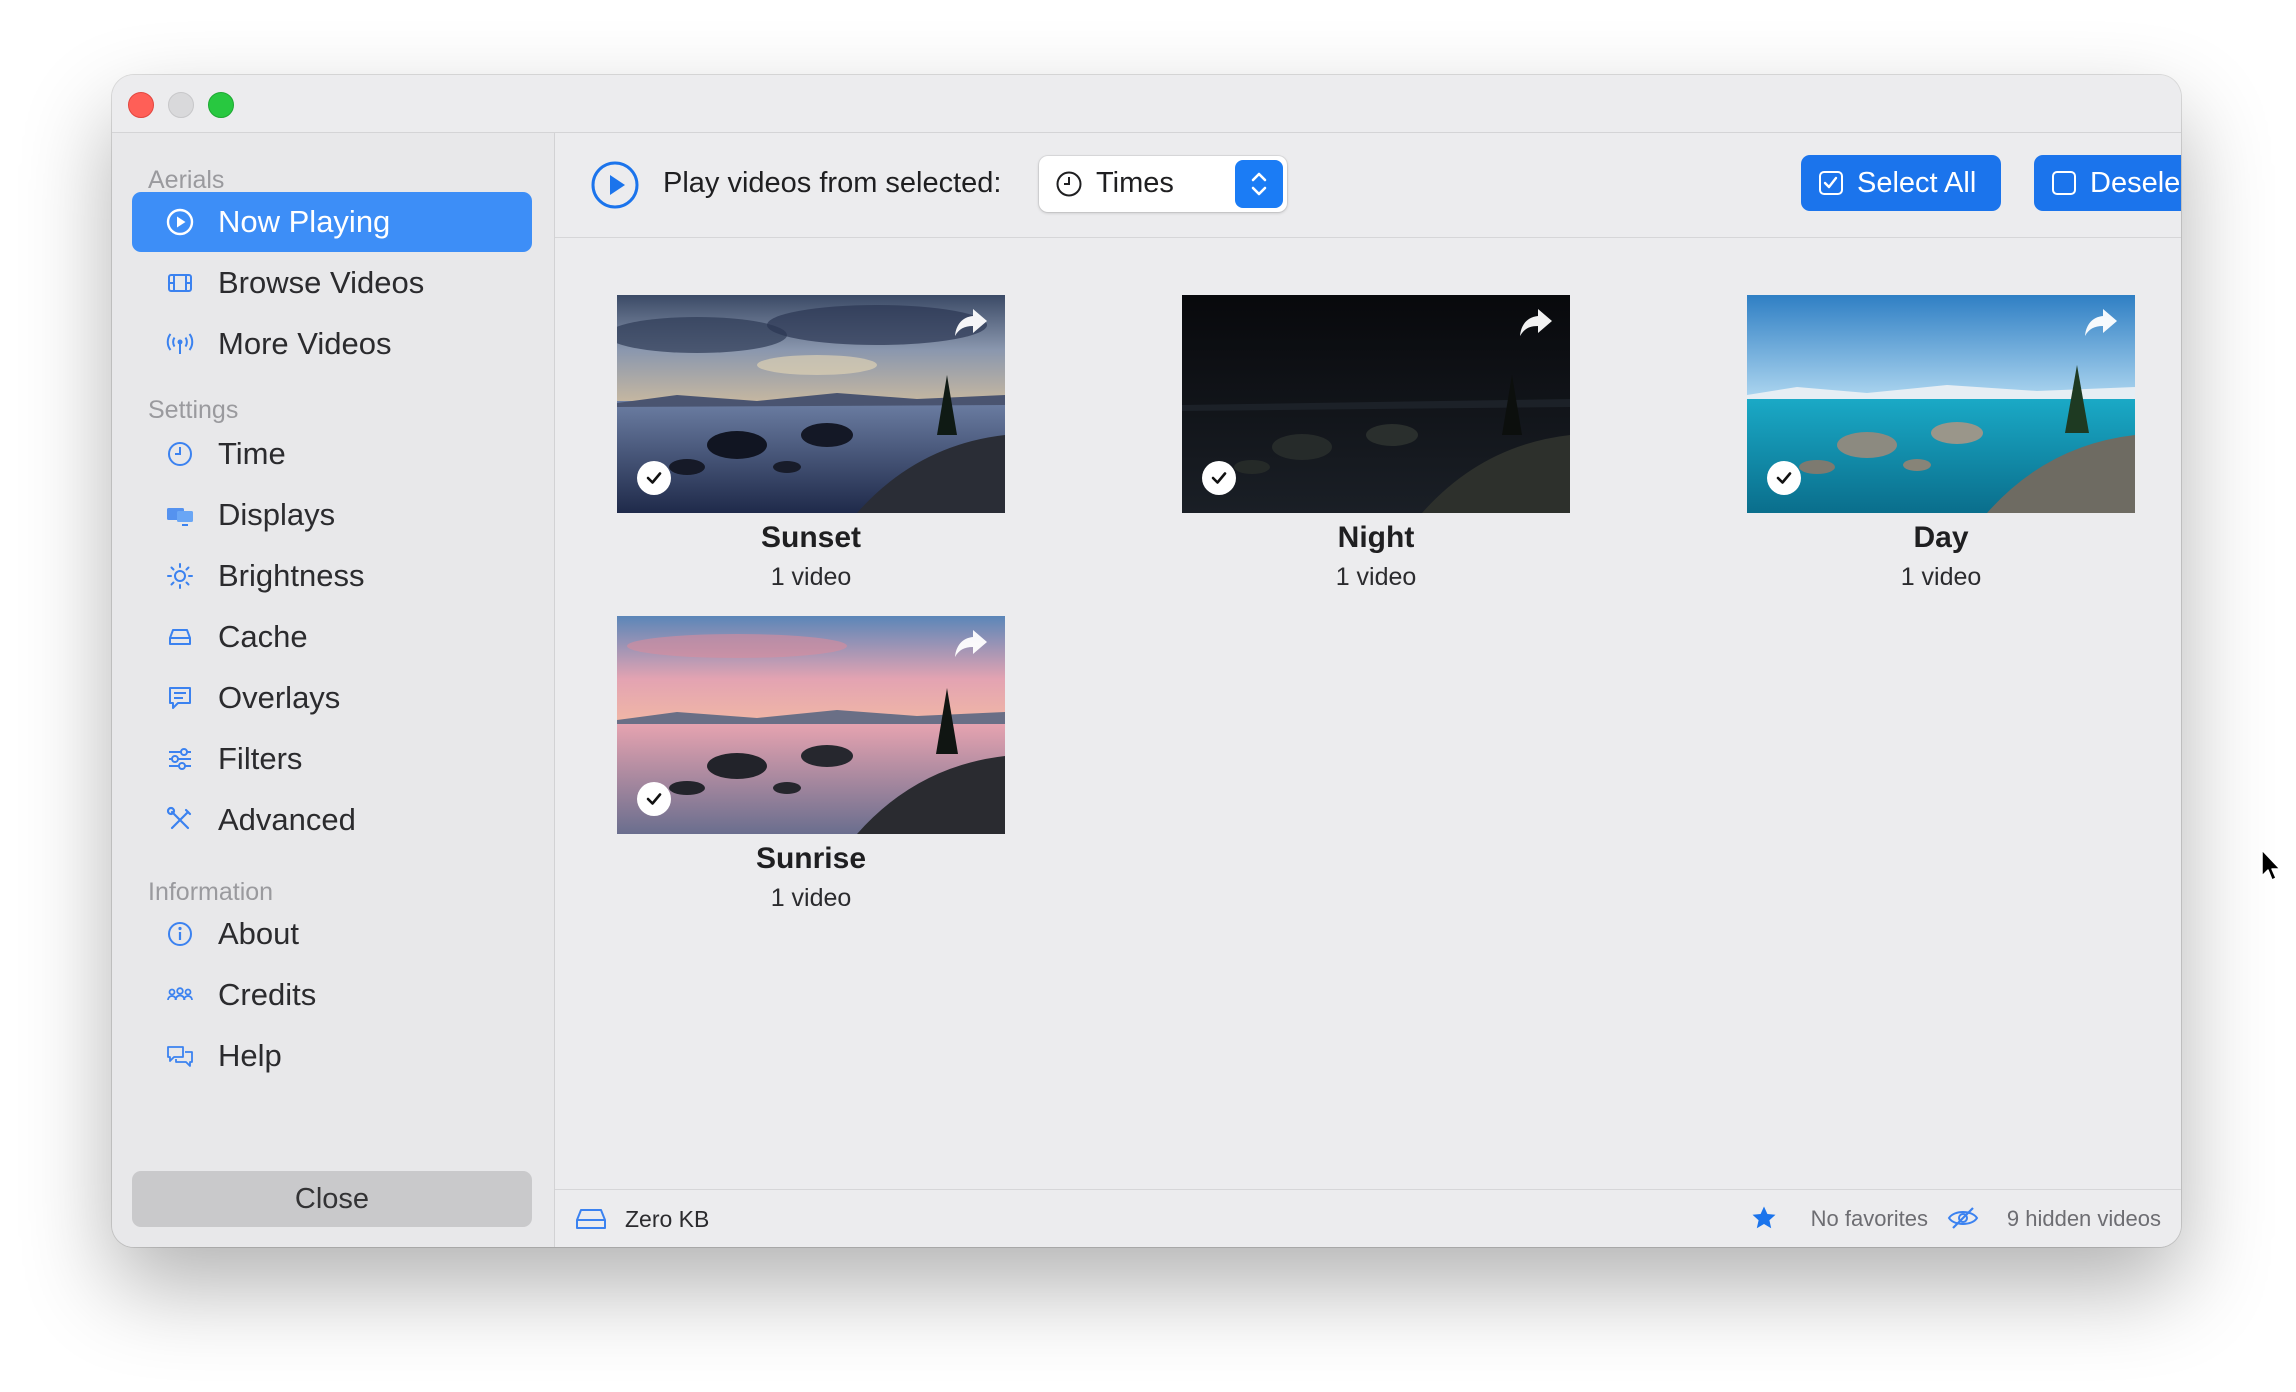 Image resolution: width=2296 pixels, height=1392 pixels. I want to click on sidebar-item-label: Overlays, so click(279, 697).